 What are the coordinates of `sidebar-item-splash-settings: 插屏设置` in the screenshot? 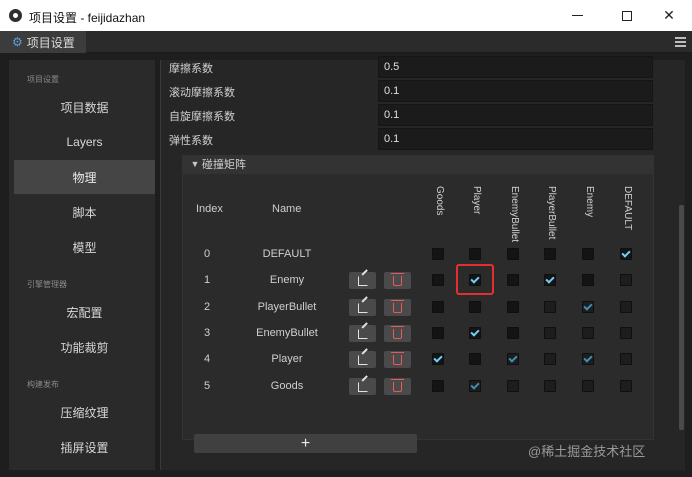 It's located at (84, 447).